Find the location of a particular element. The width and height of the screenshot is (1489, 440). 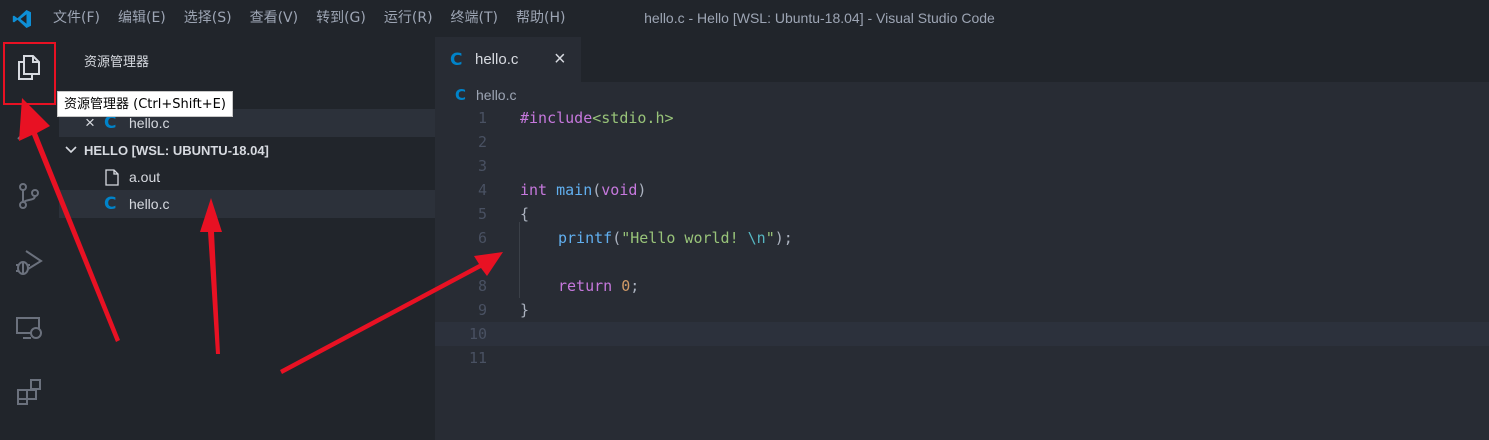

chevron-down-icon is located at coordinates (71, 150).